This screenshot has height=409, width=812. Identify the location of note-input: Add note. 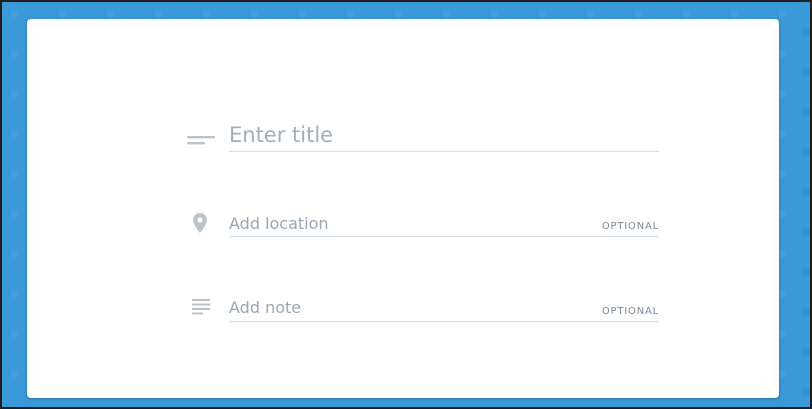
(265, 307).